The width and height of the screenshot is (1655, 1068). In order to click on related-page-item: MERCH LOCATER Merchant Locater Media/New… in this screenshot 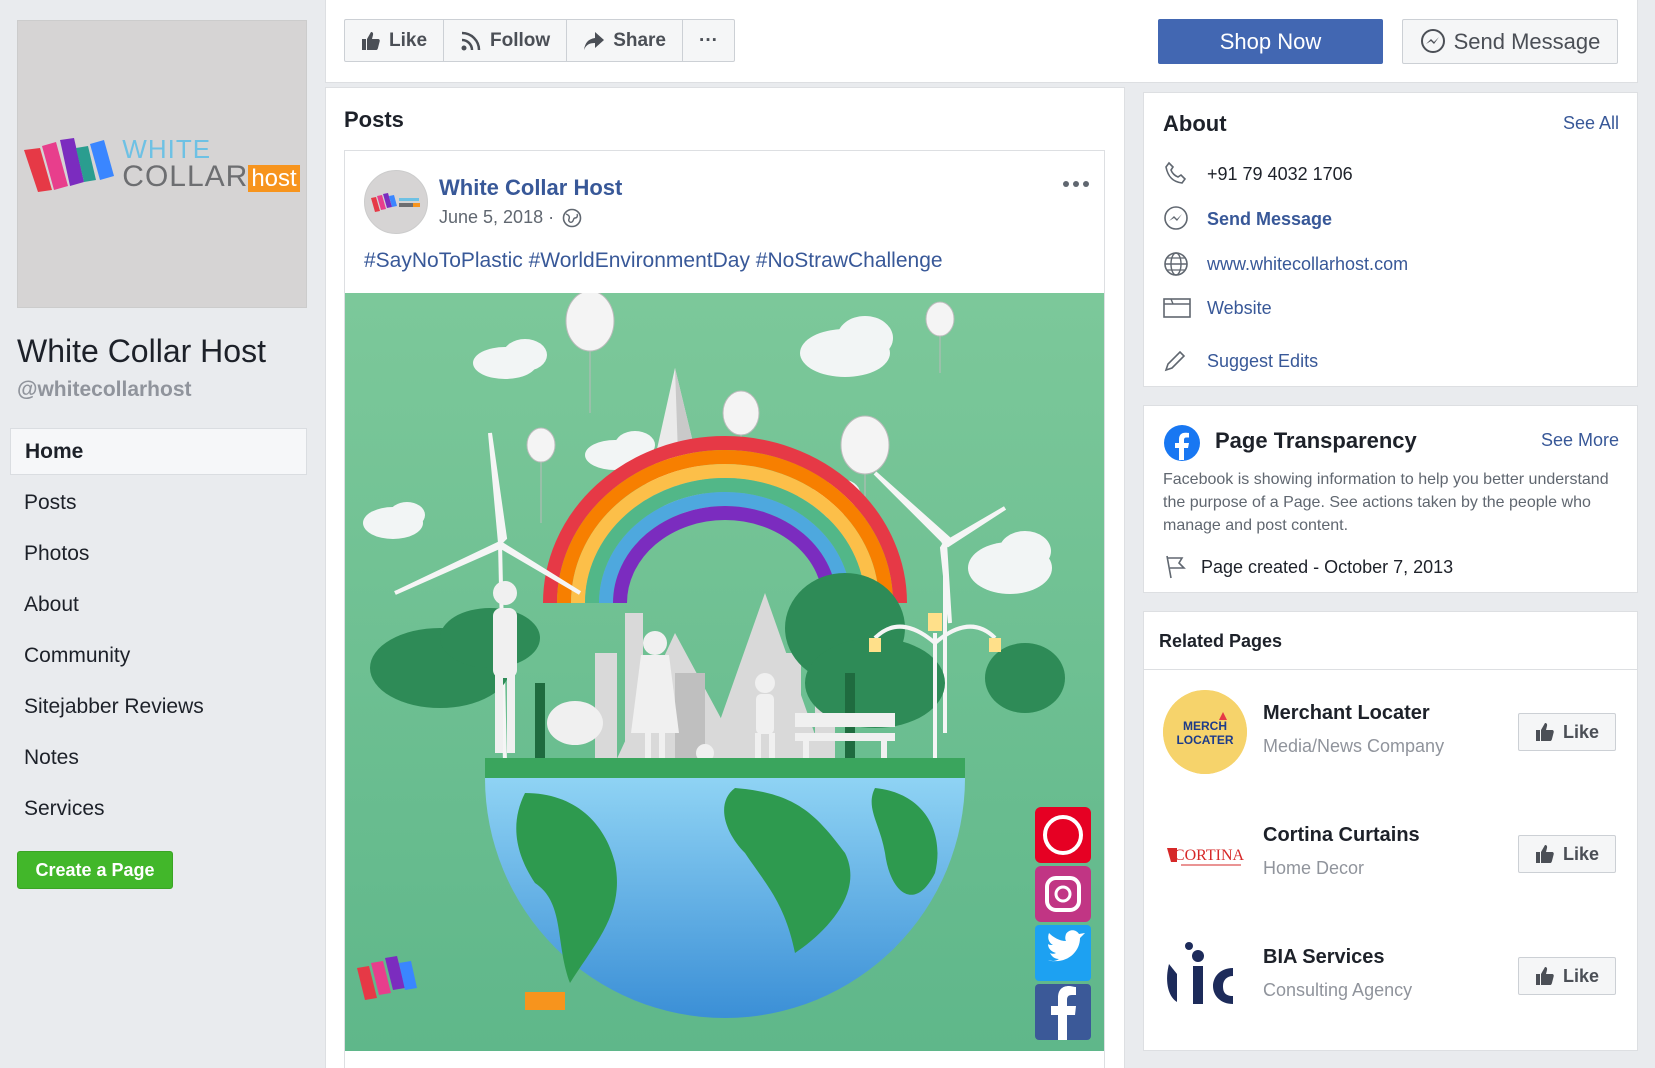, I will do `click(1393, 732)`.